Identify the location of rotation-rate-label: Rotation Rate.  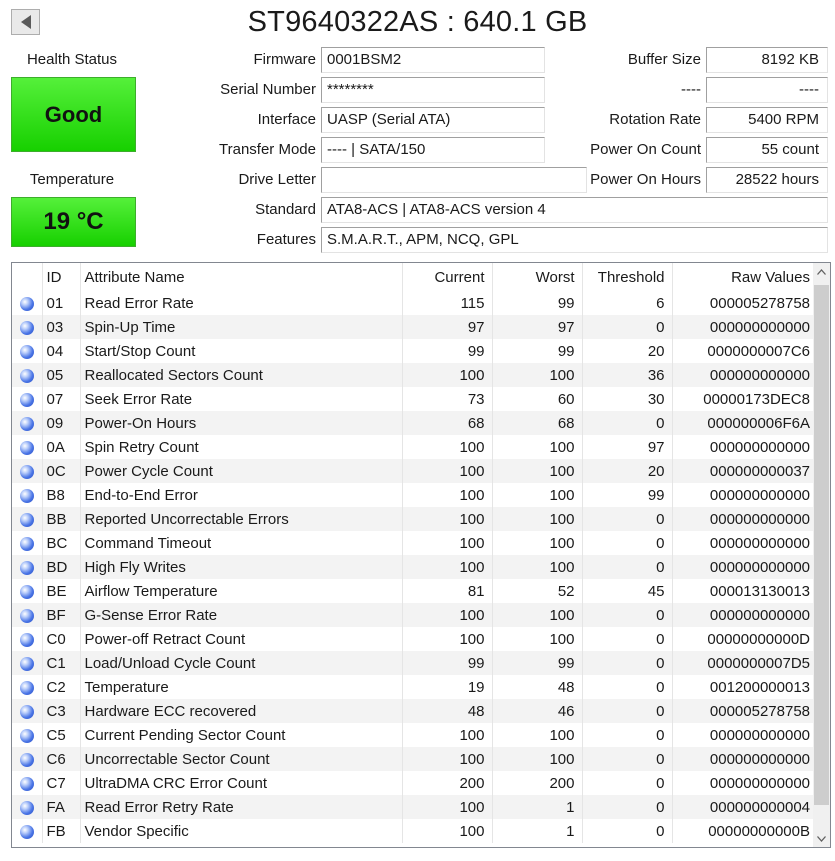
(655, 119).